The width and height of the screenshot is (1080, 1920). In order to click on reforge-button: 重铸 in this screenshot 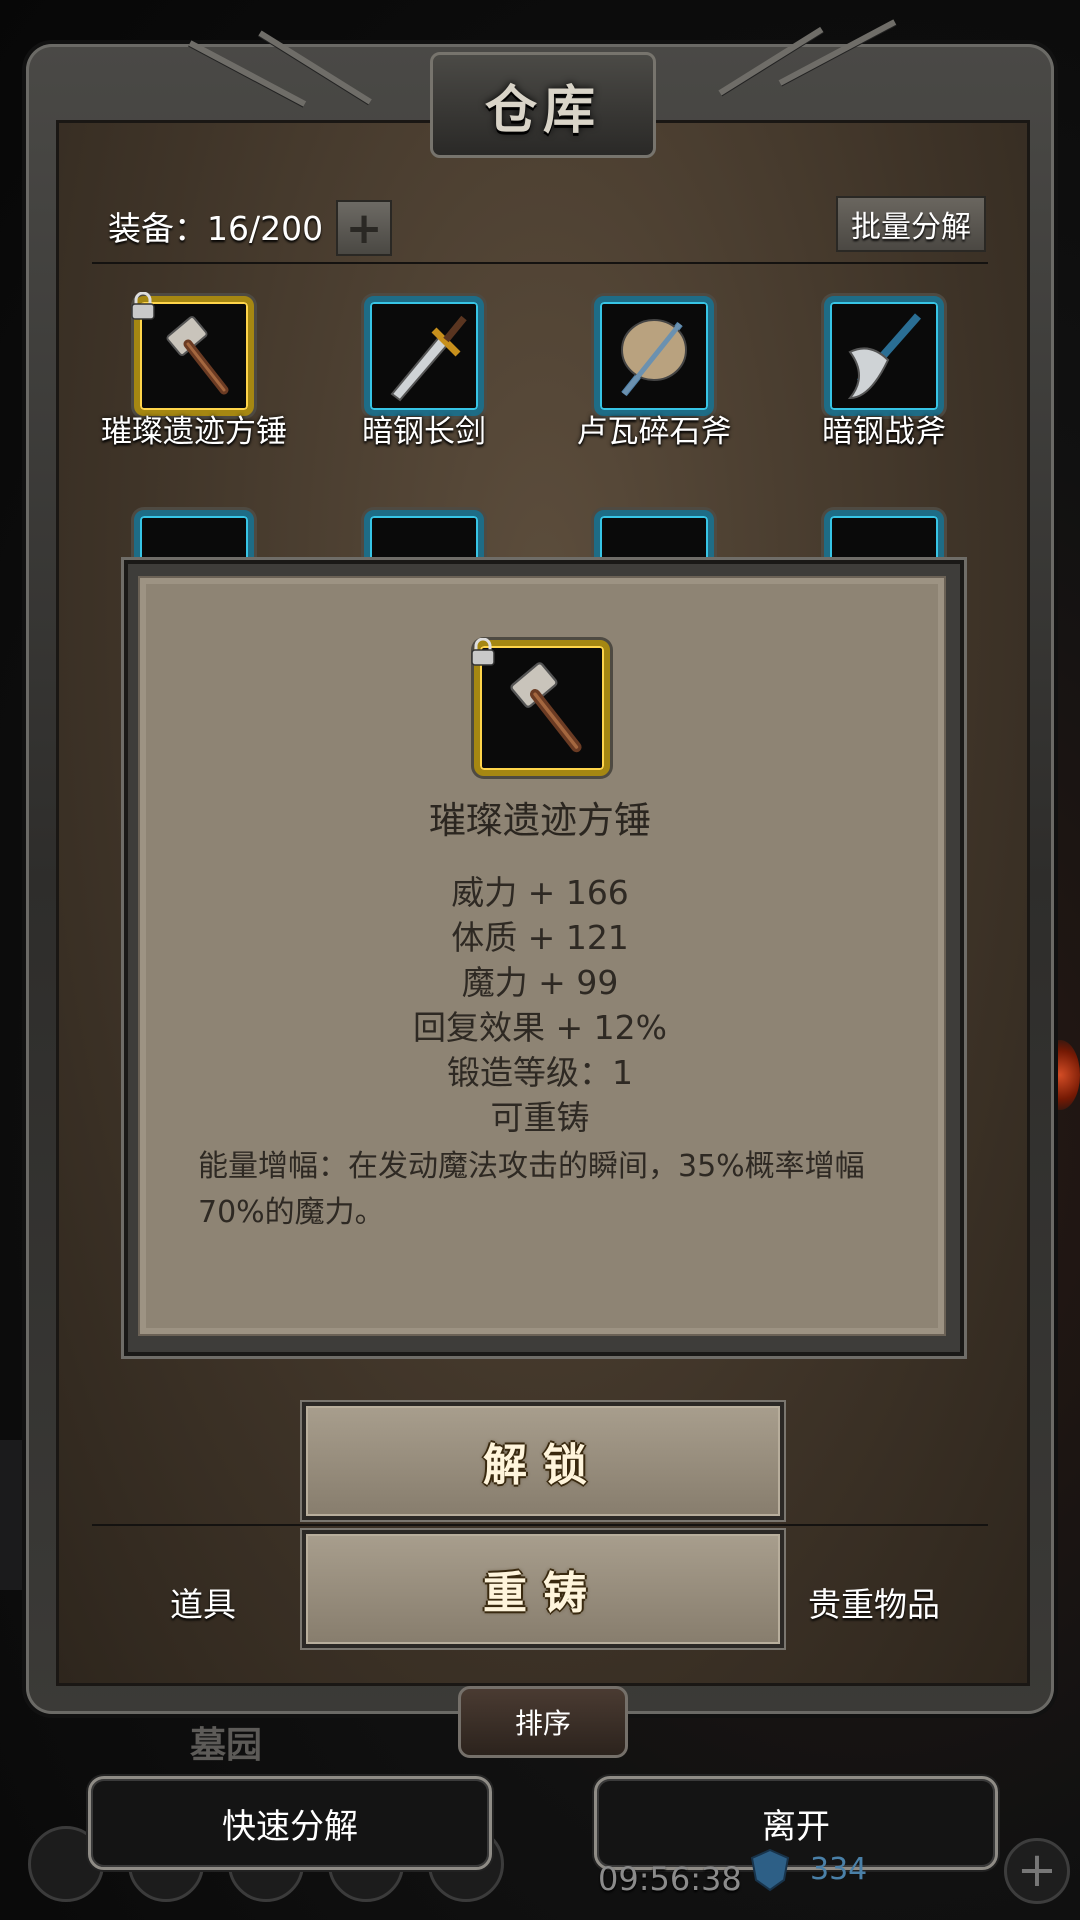, I will do `click(543, 1589)`.